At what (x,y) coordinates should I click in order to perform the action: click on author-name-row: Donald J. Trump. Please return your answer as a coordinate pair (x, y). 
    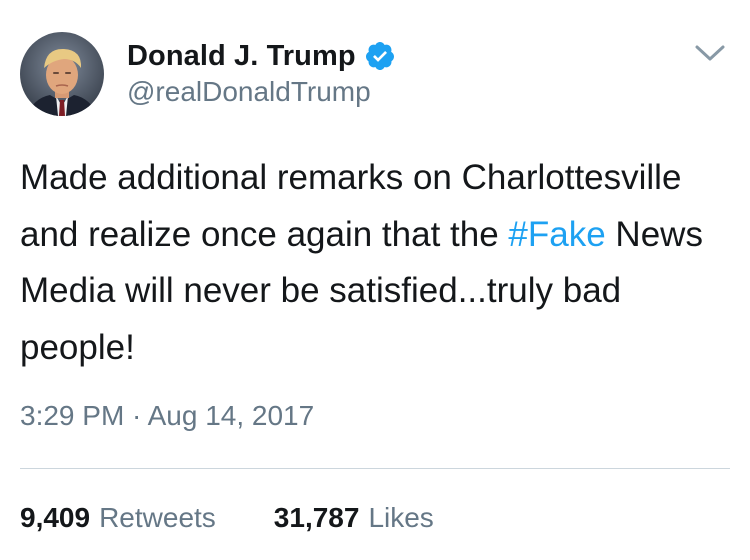
    Looking at the image, I should click on (261, 56).